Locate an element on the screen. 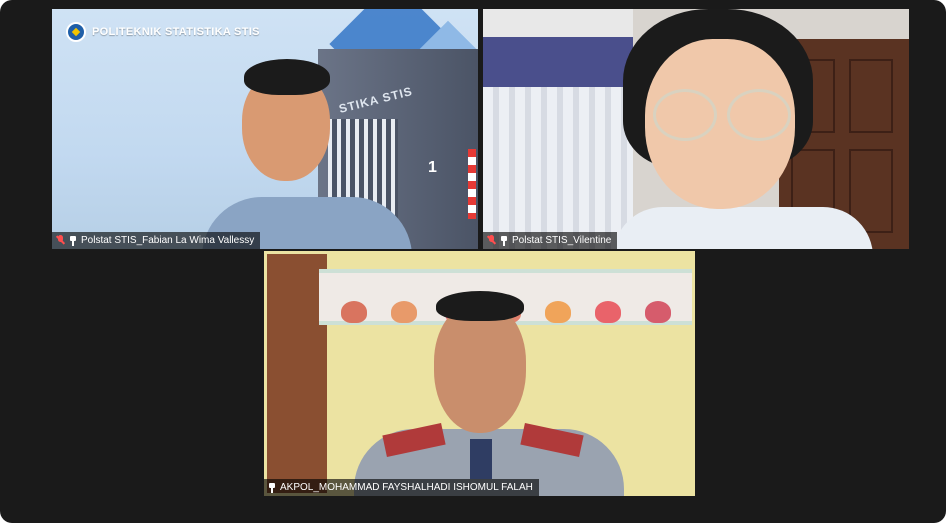 This screenshot has width=946, height=523. door-frame is located at coordinates (297, 373).